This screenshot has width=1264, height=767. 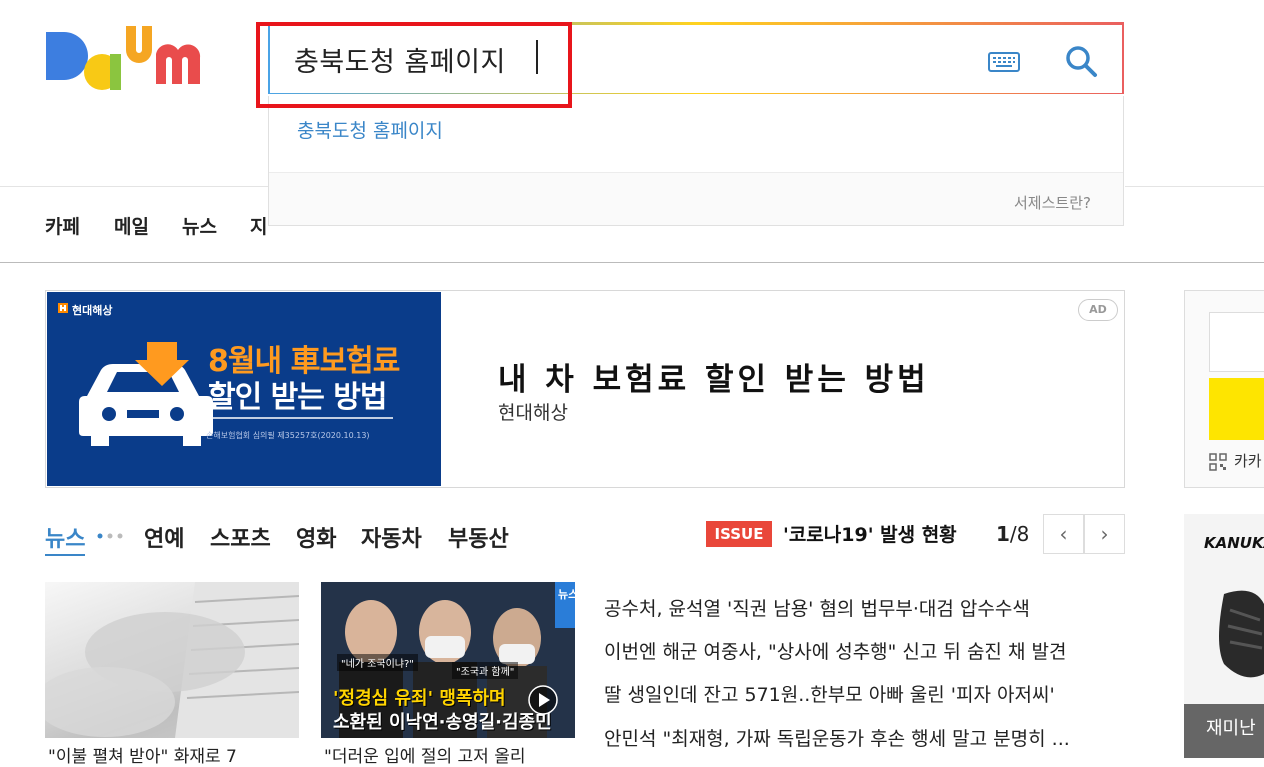 What do you see at coordinates (632, 262) in the screenshot?
I see `nav-bottom-divider` at bounding box center [632, 262].